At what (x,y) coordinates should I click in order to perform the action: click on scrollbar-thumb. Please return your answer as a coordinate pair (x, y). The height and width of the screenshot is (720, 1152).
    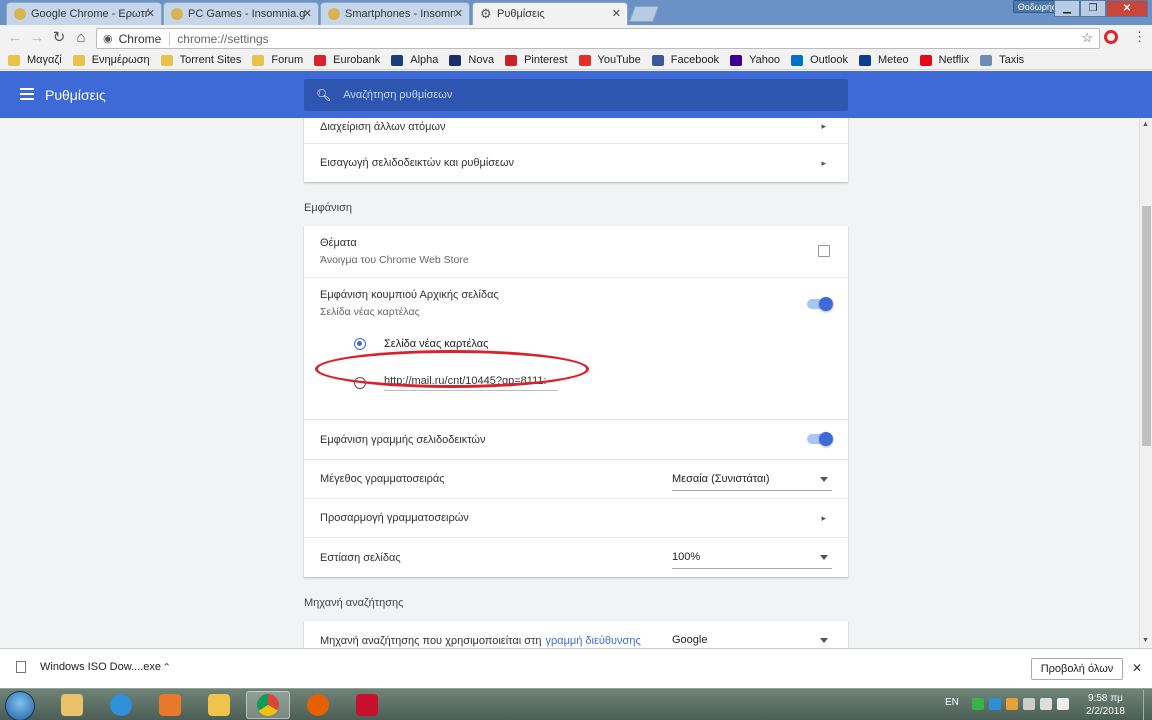
    Looking at the image, I should click on (1146, 326).